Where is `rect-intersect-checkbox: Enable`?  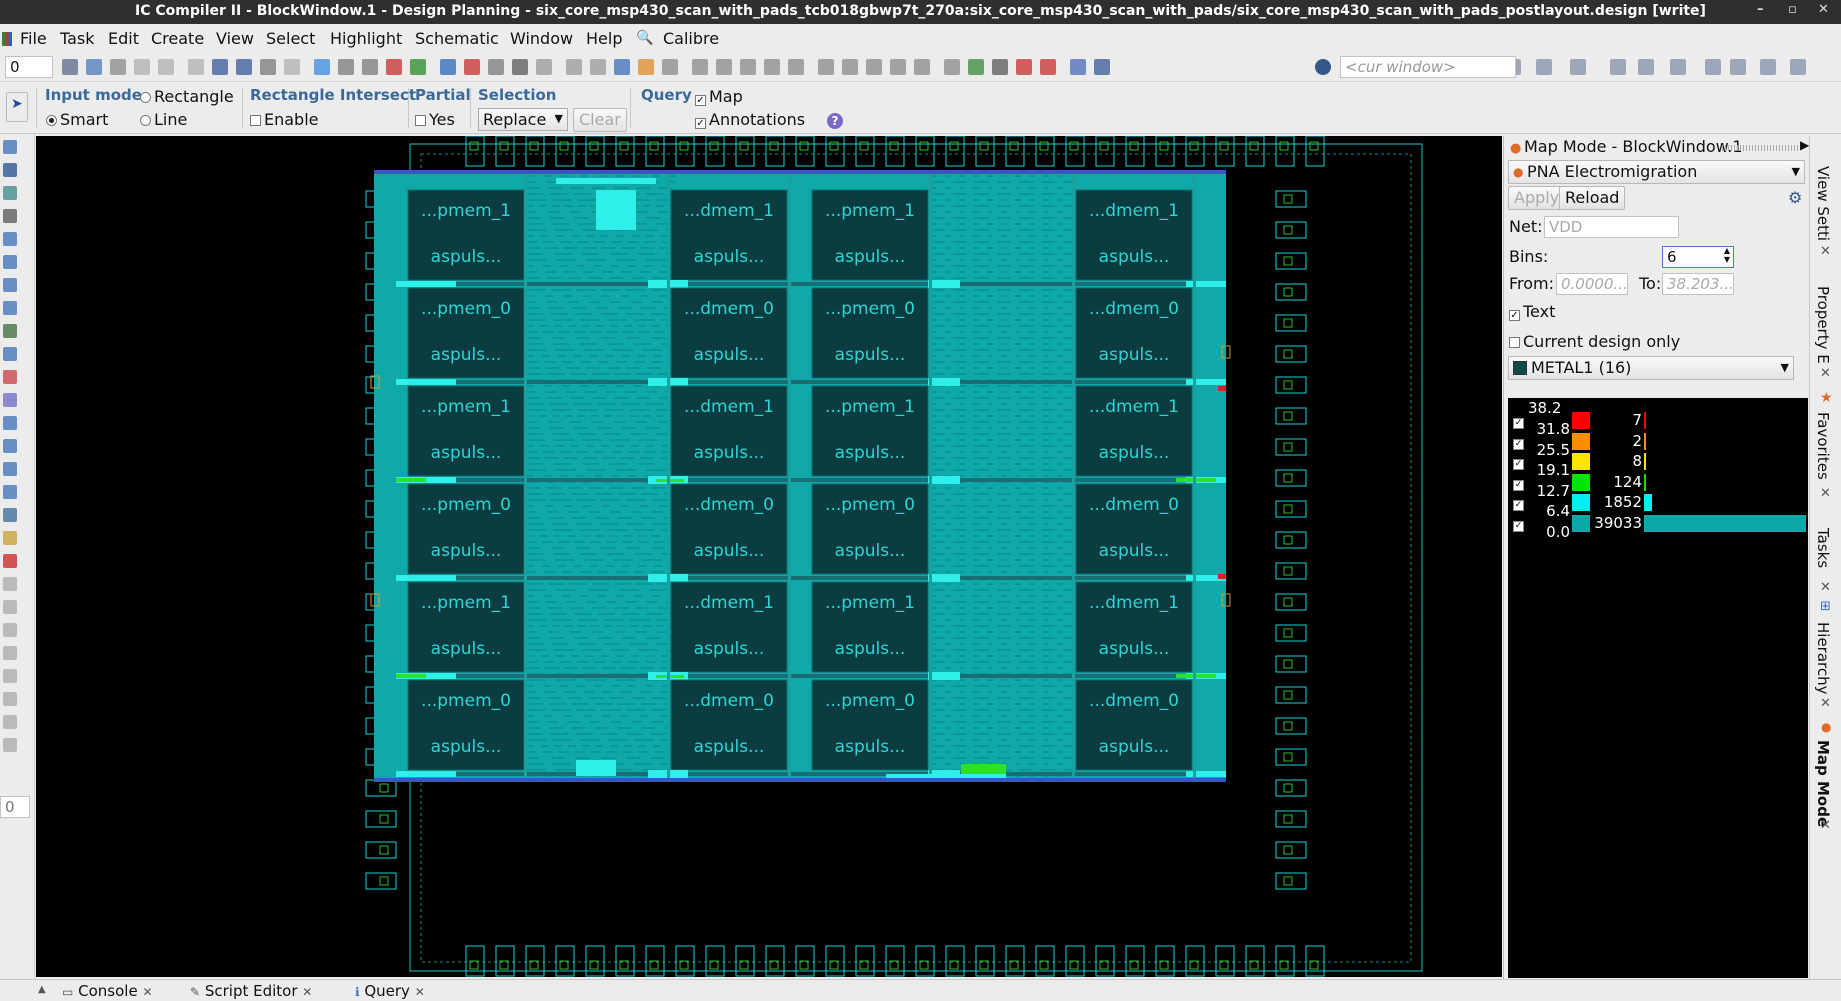 rect-intersect-checkbox: Enable is located at coordinates (284, 119).